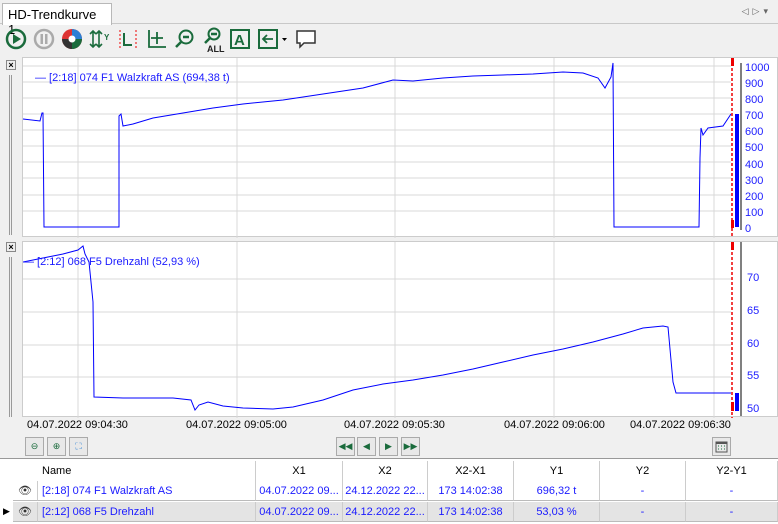 This screenshot has height=524, width=778. I want to click on text-button: A, so click(240, 39).